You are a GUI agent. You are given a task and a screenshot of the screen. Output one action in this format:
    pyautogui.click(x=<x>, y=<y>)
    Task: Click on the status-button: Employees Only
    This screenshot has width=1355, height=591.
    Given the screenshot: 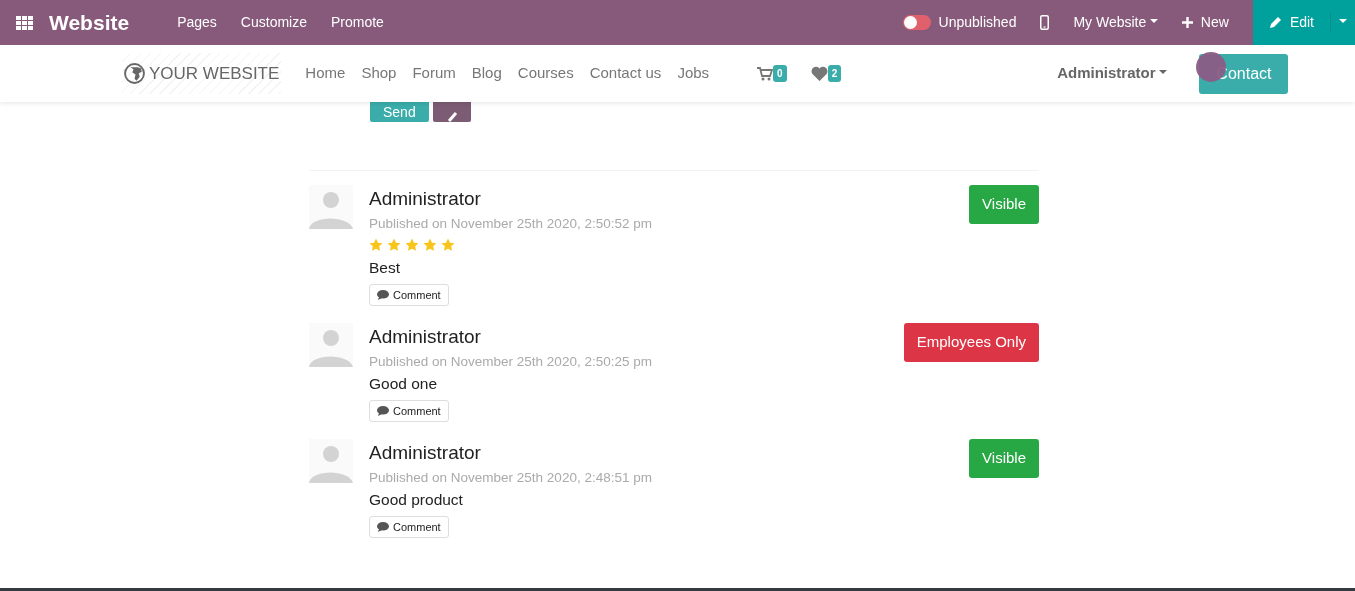 What is the action you would take?
    pyautogui.click(x=971, y=342)
    